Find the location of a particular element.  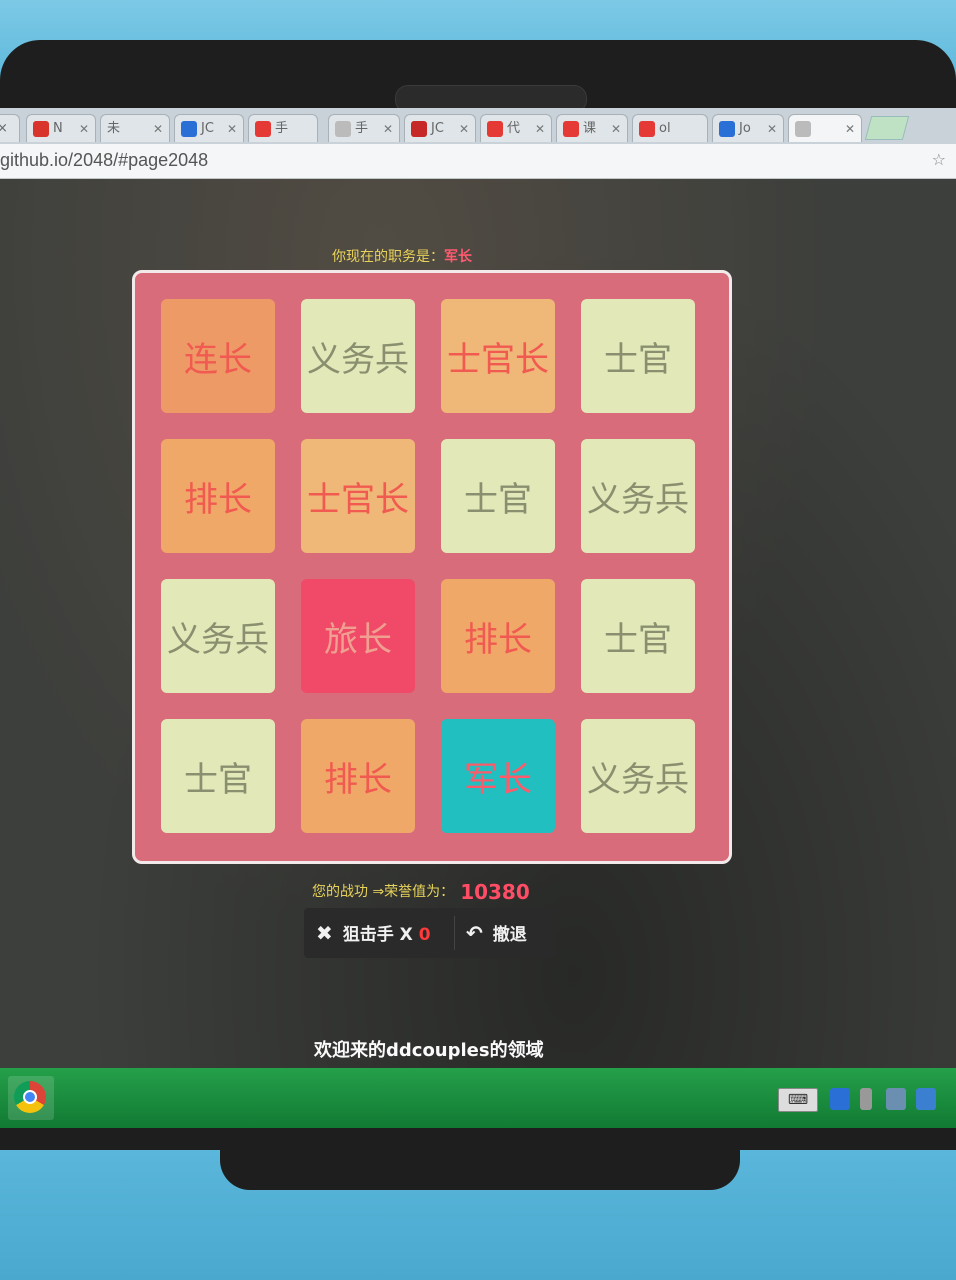

browser-tab: 课 ✕ is located at coordinates (592, 128).